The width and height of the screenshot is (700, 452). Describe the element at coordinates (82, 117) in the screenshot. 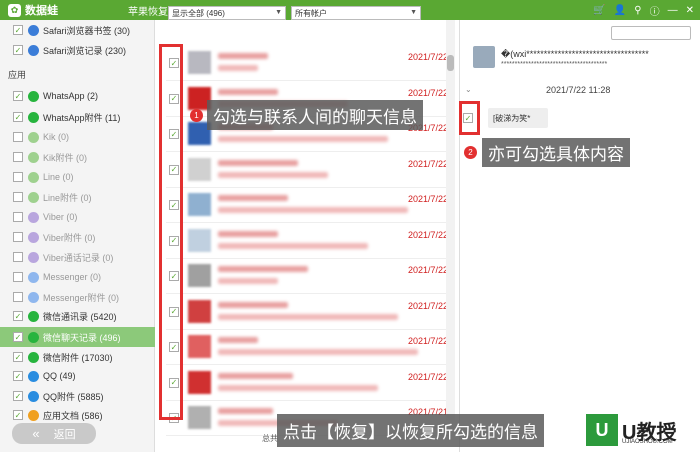

I see `sidebar-item-label: WhatsApp附件 (11)` at that location.